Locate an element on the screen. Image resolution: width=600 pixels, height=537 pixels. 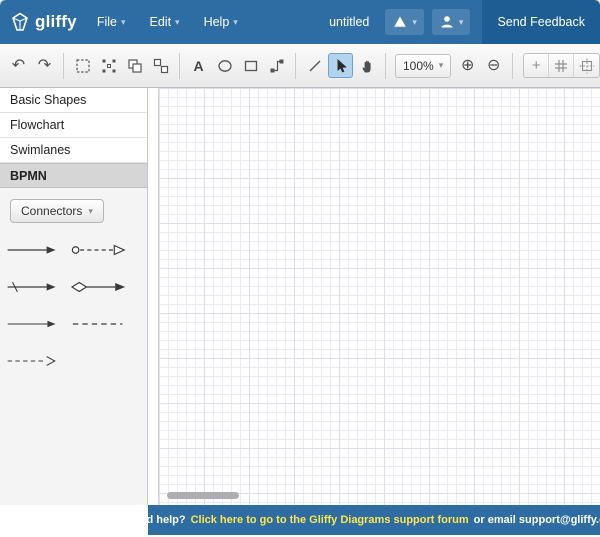
association-icon is located at coordinates (97, 324).